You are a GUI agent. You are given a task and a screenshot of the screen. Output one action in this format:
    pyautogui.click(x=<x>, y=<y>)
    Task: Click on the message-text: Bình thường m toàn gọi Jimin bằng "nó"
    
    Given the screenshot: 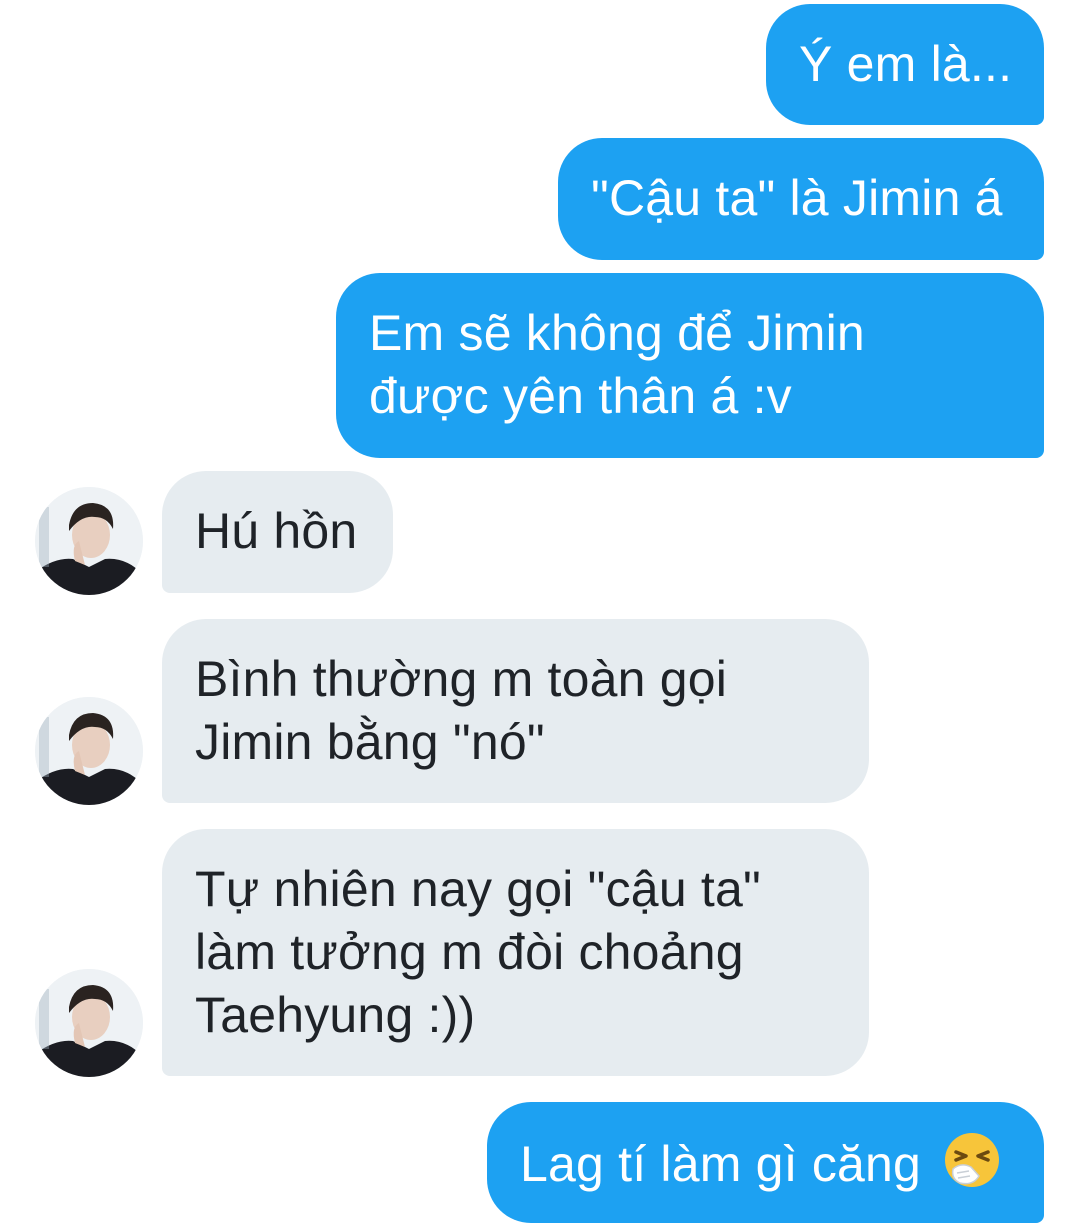 What is the action you would take?
    pyautogui.click(x=515, y=711)
    